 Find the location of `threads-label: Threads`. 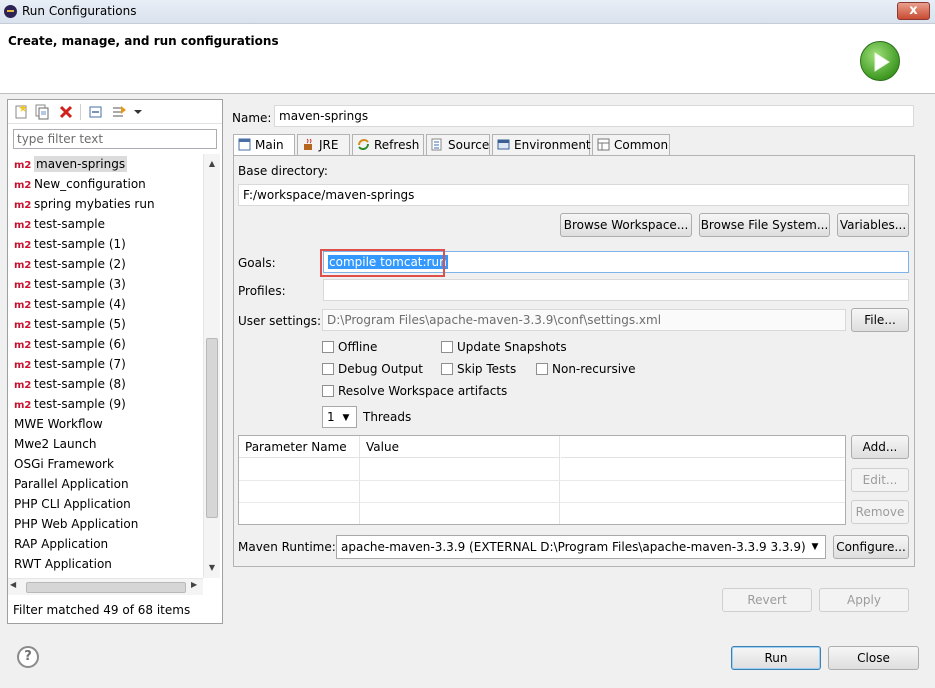

threads-label: Threads is located at coordinates (387, 417).